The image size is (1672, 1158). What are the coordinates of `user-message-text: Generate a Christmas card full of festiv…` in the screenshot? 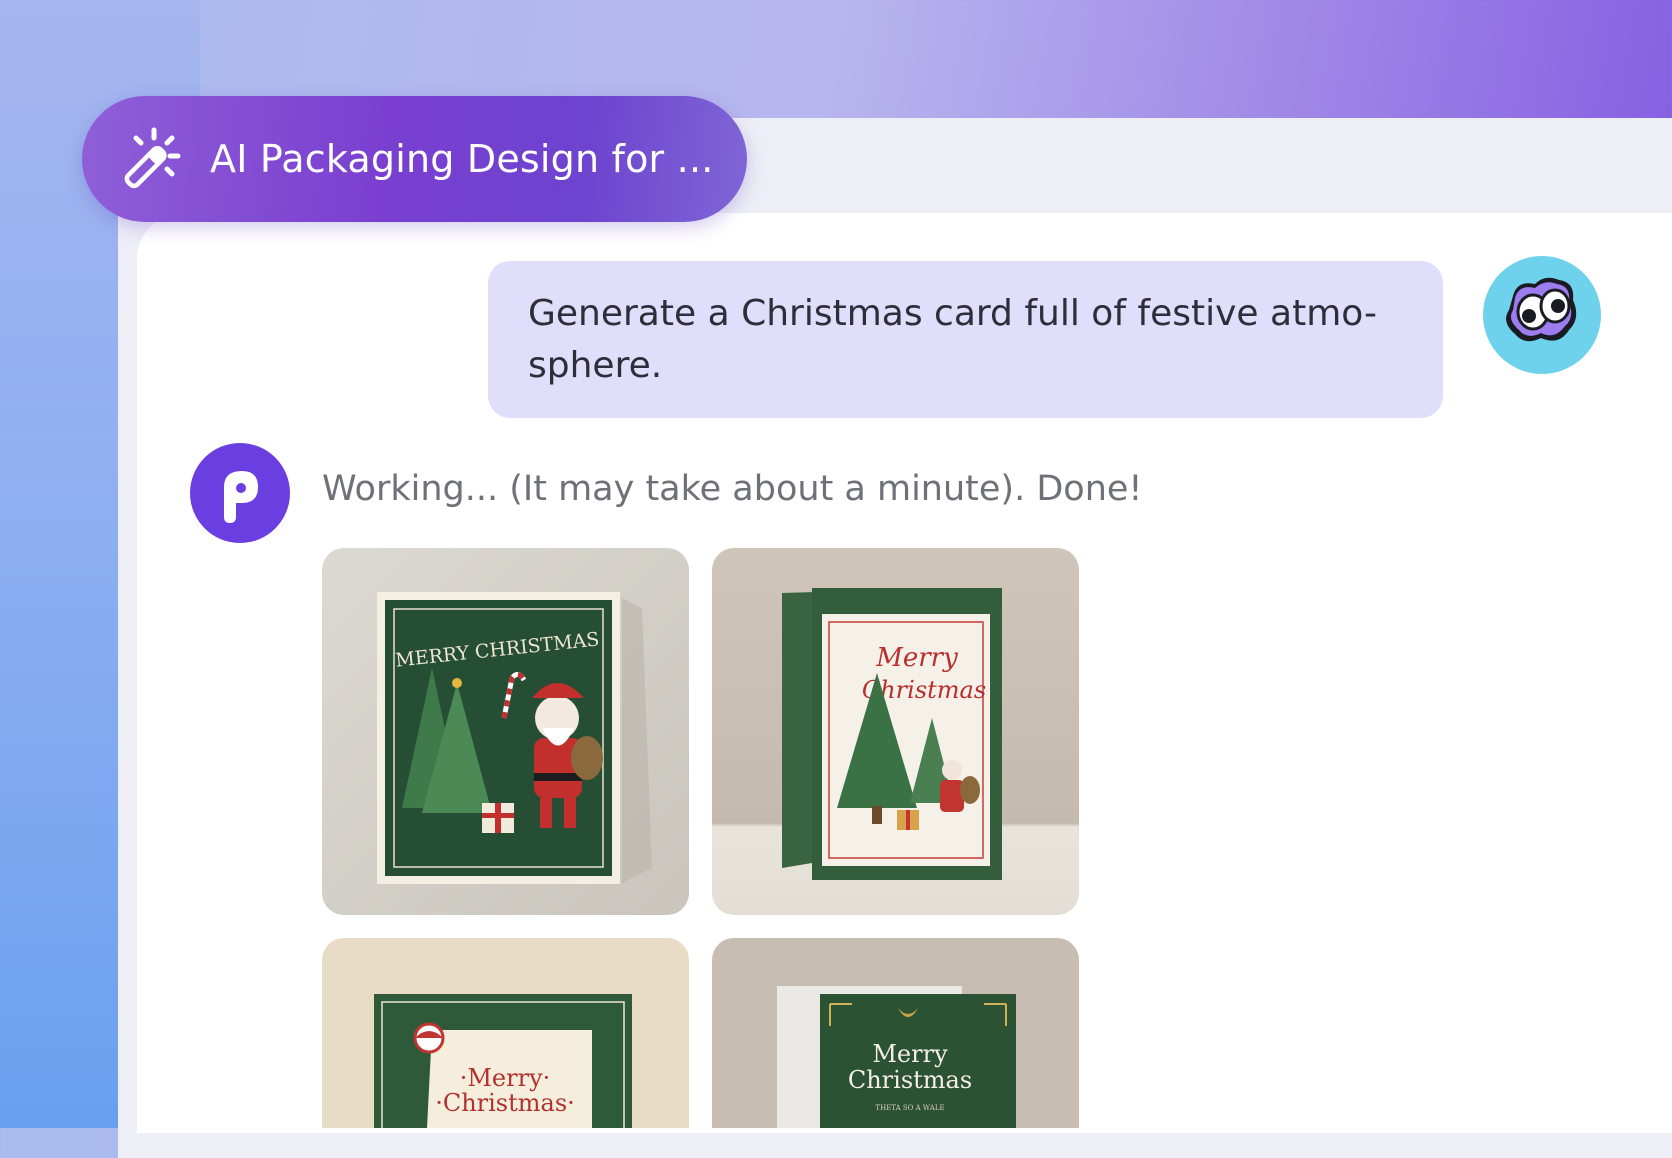 It's located at (952, 339).